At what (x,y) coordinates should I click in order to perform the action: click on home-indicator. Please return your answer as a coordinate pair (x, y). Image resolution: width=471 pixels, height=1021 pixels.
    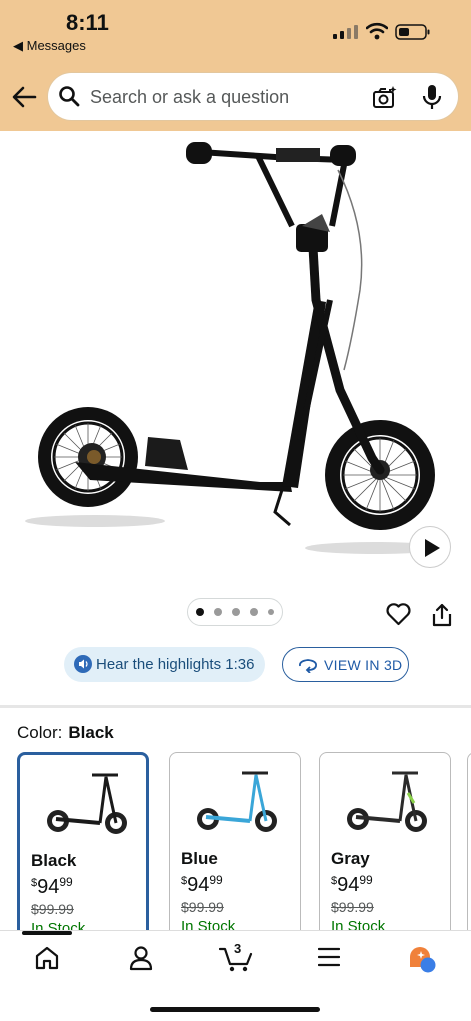
    Looking at the image, I should click on (235, 1009).